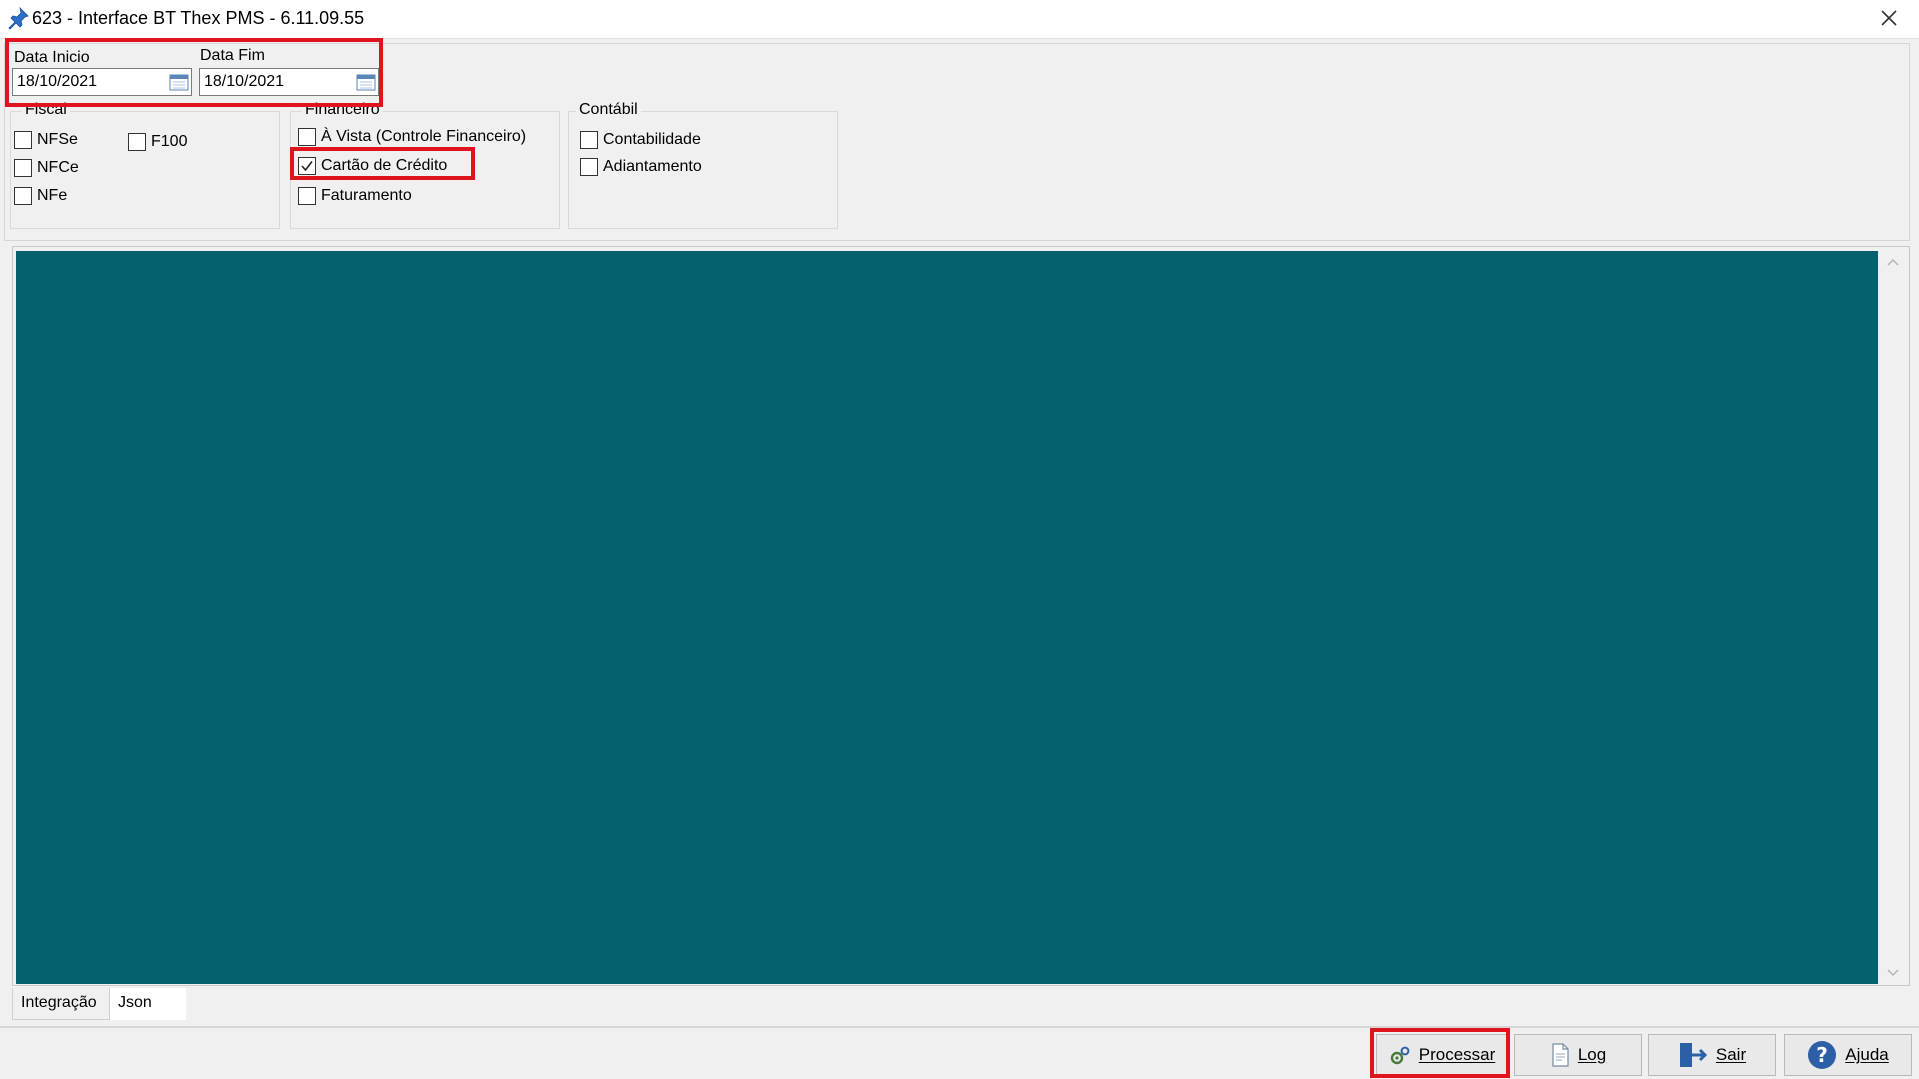 This screenshot has height=1079, width=1919. What do you see at coordinates (1893, 617) in the screenshot?
I see `vertical-scrollbar` at bounding box center [1893, 617].